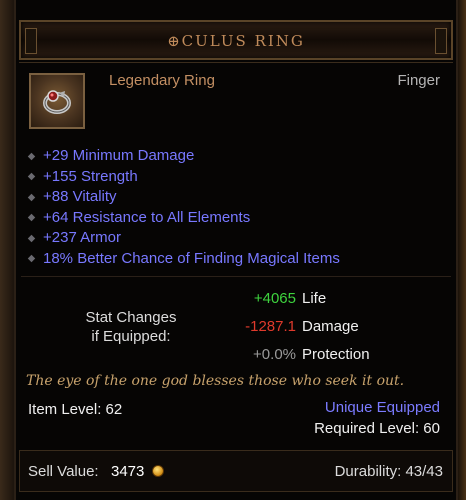 The height and width of the screenshot is (500, 466). Describe the element at coordinates (80, 197) in the screenshot. I see `affix-text: +88 Vitality` at that location.